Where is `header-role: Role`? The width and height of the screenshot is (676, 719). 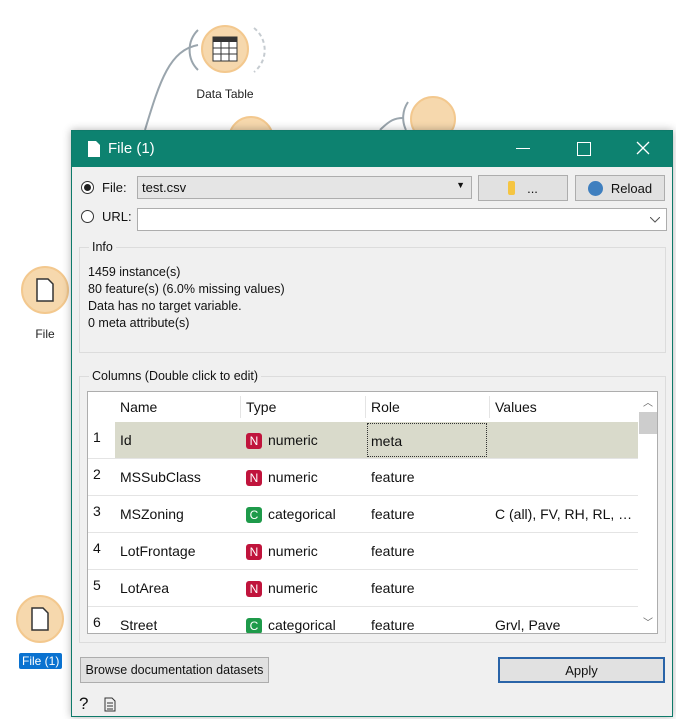
header-role: Role is located at coordinates (385, 407).